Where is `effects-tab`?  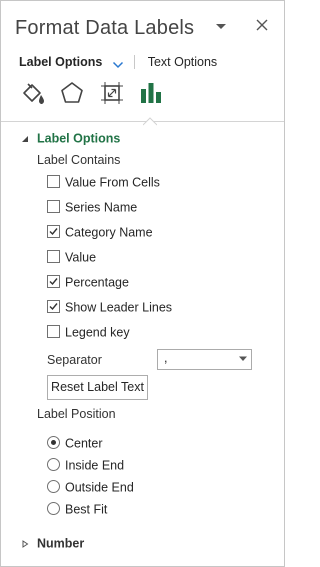
effects-tab is located at coordinates (72, 93).